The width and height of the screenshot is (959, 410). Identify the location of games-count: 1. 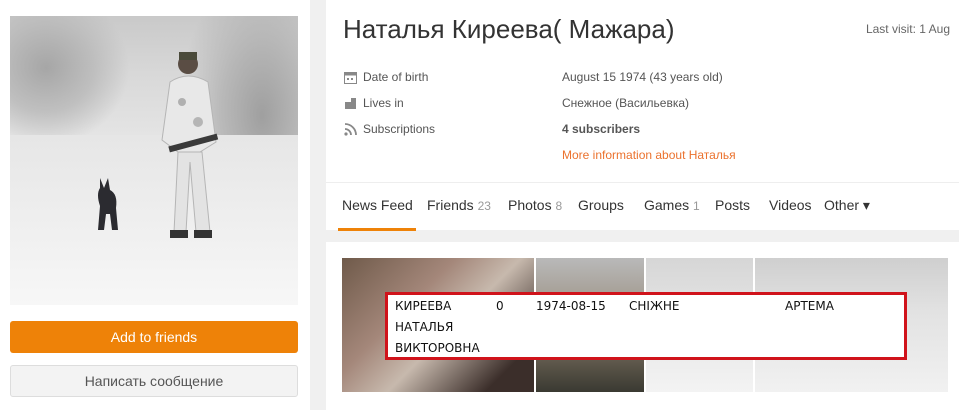
(696, 206).